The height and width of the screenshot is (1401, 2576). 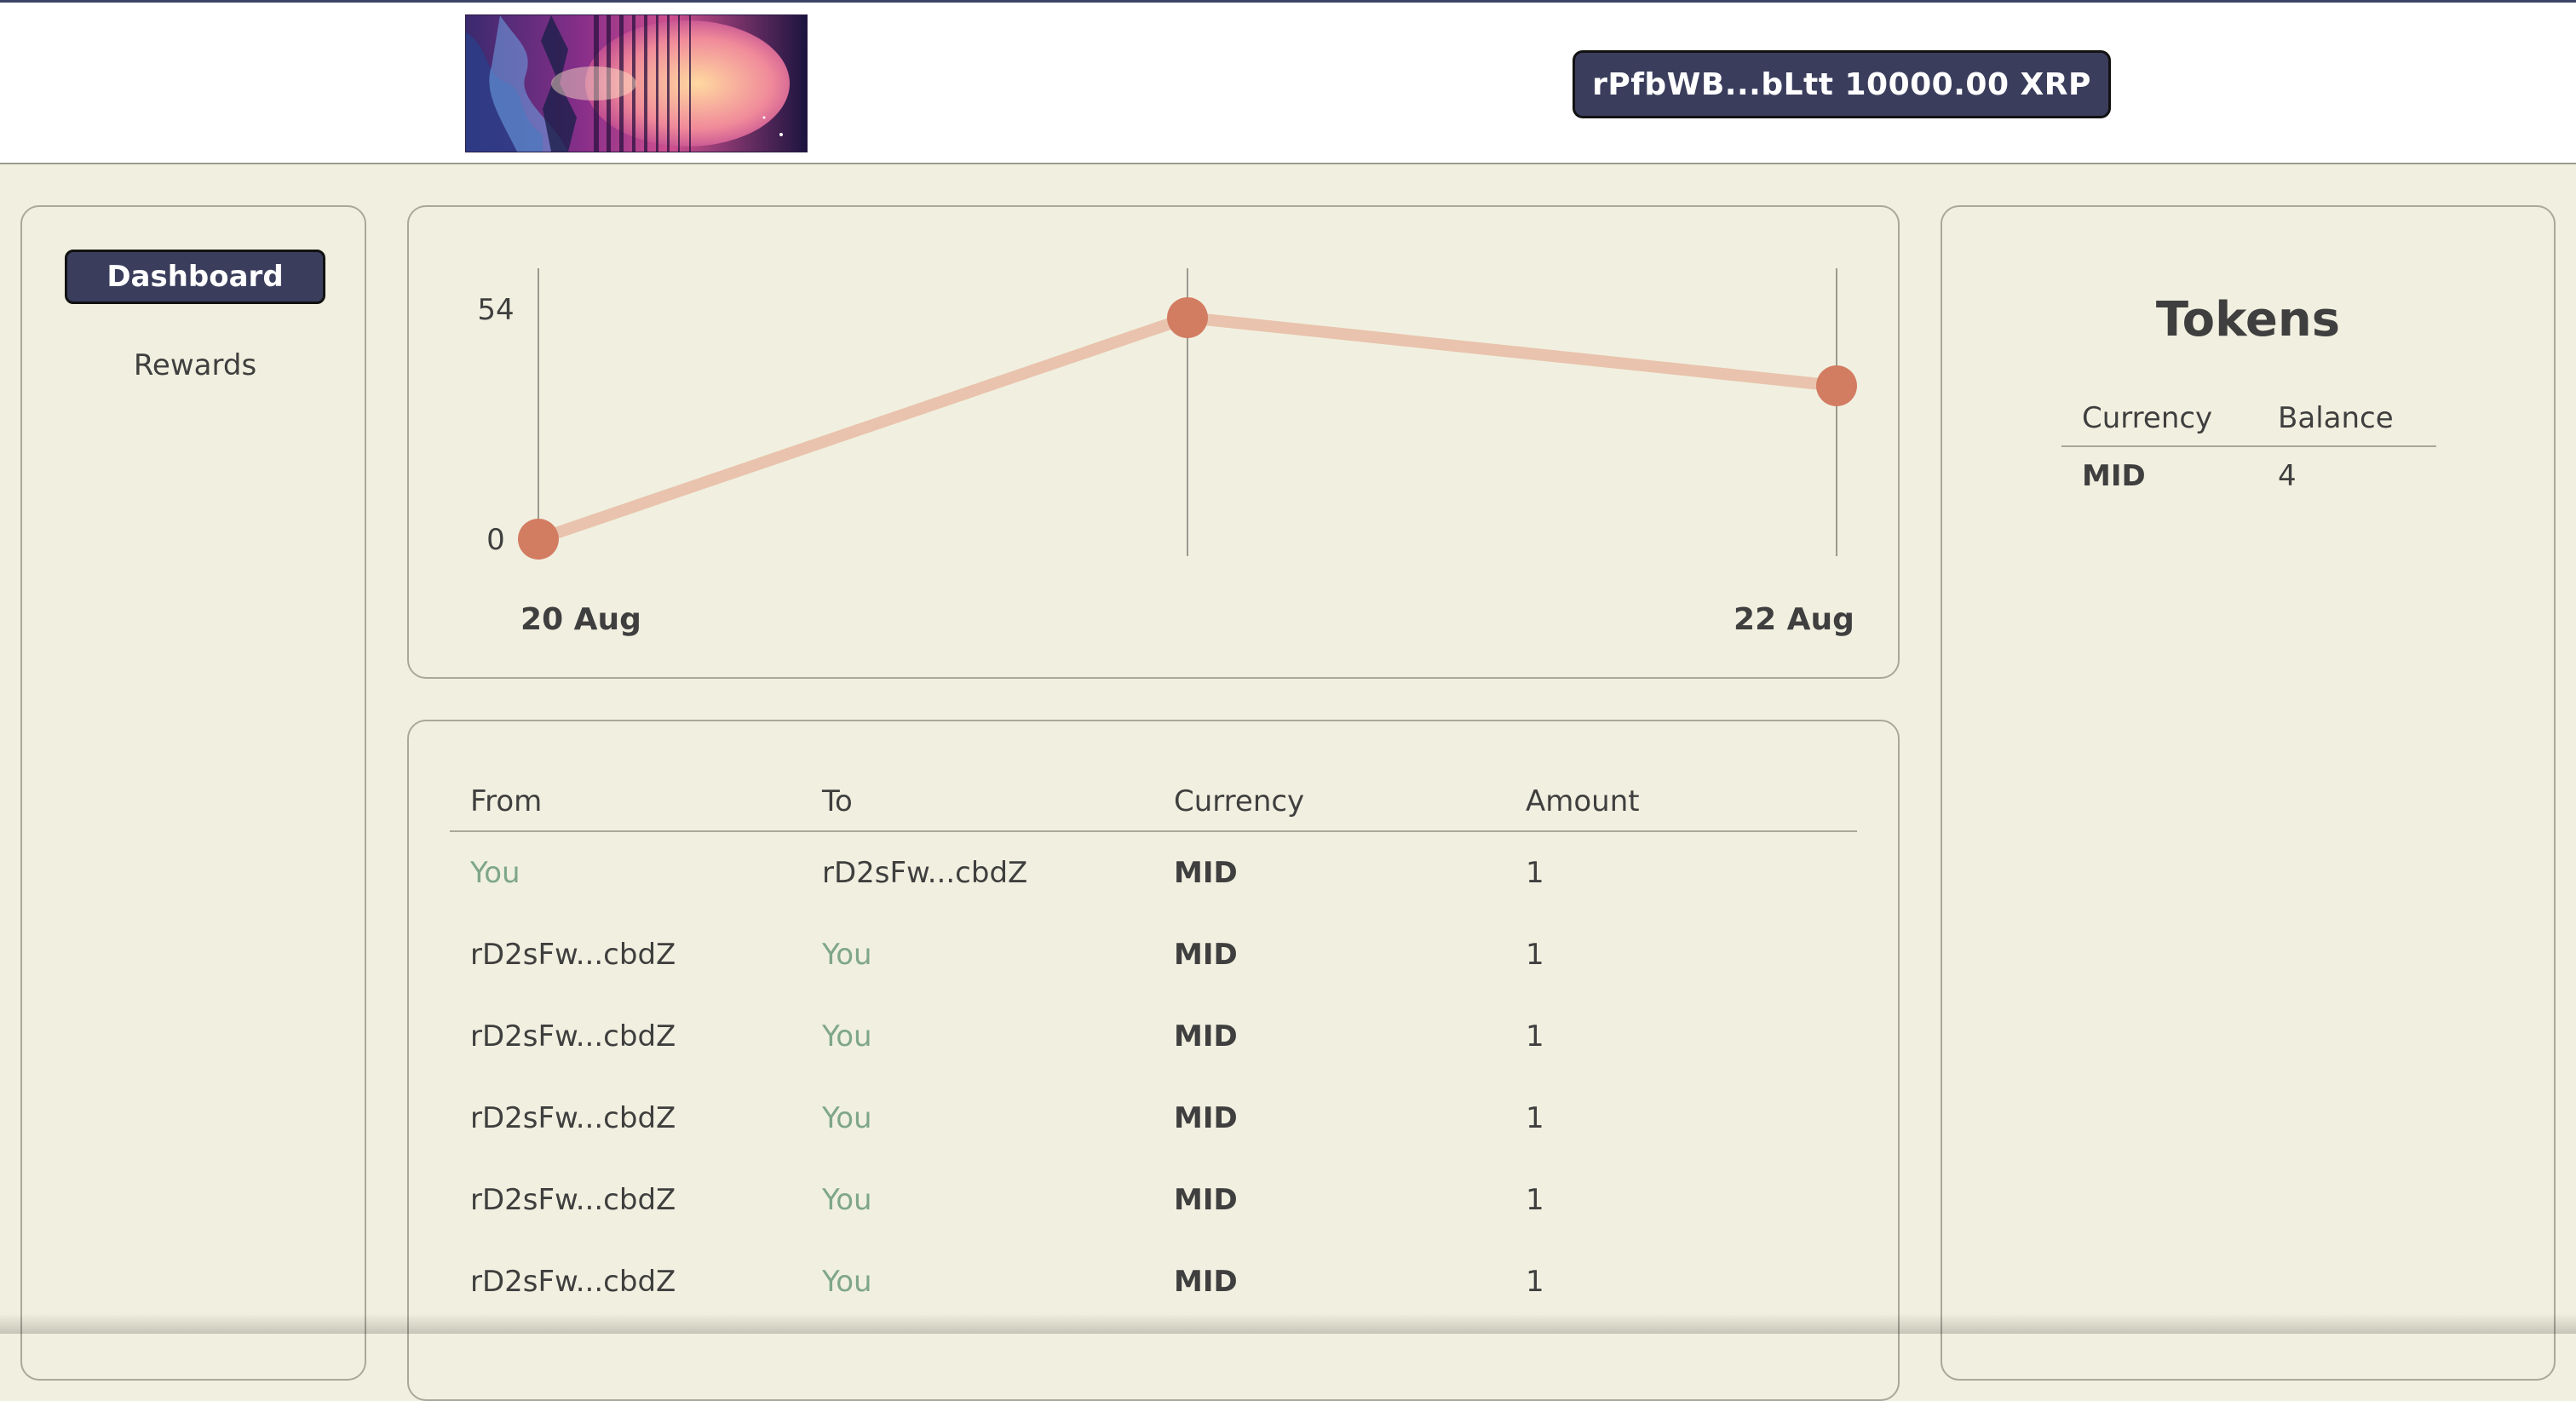 What do you see at coordinates (195, 277) in the screenshot?
I see `sidebar-item-dashboard: Dashboard` at bounding box center [195, 277].